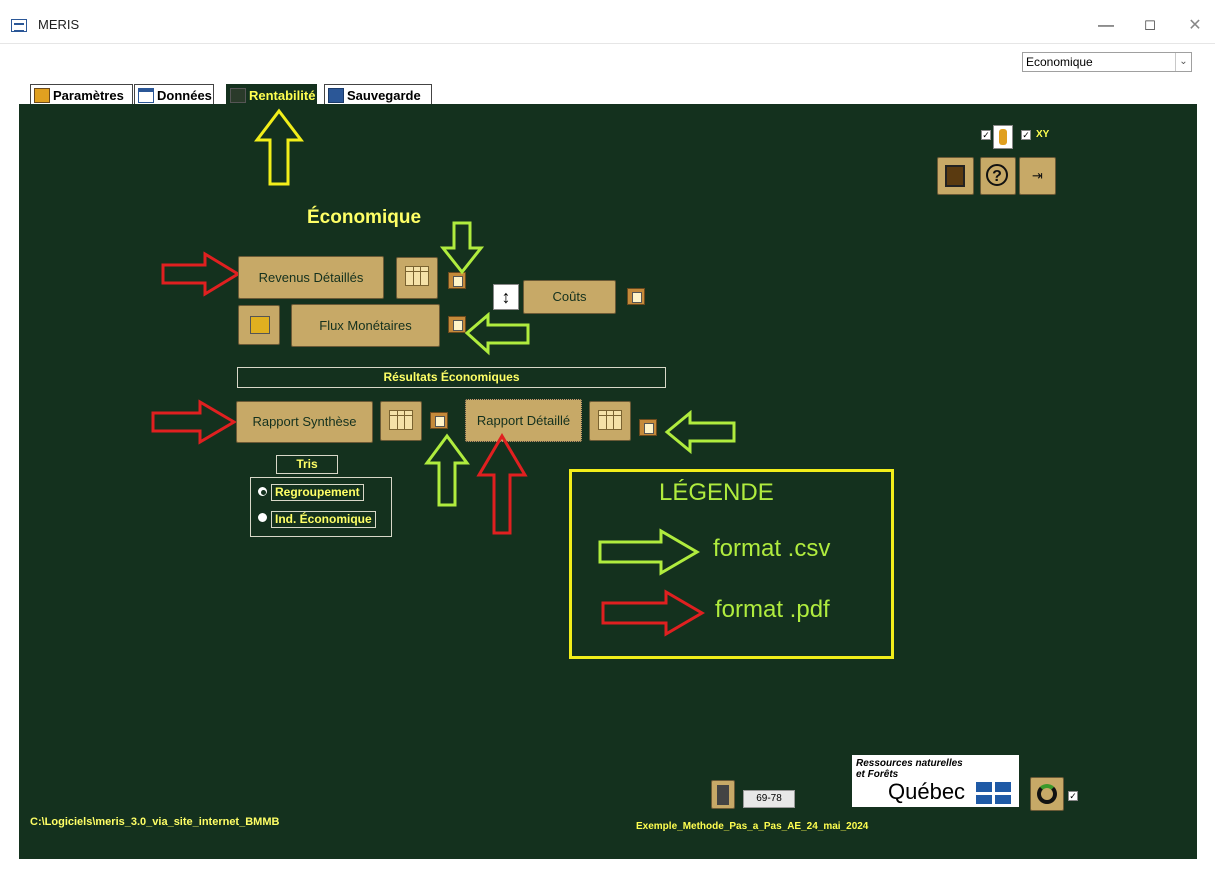 This screenshot has height=874, width=1215. Describe the element at coordinates (336, 95) in the screenshot. I see `save-icon` at that location.